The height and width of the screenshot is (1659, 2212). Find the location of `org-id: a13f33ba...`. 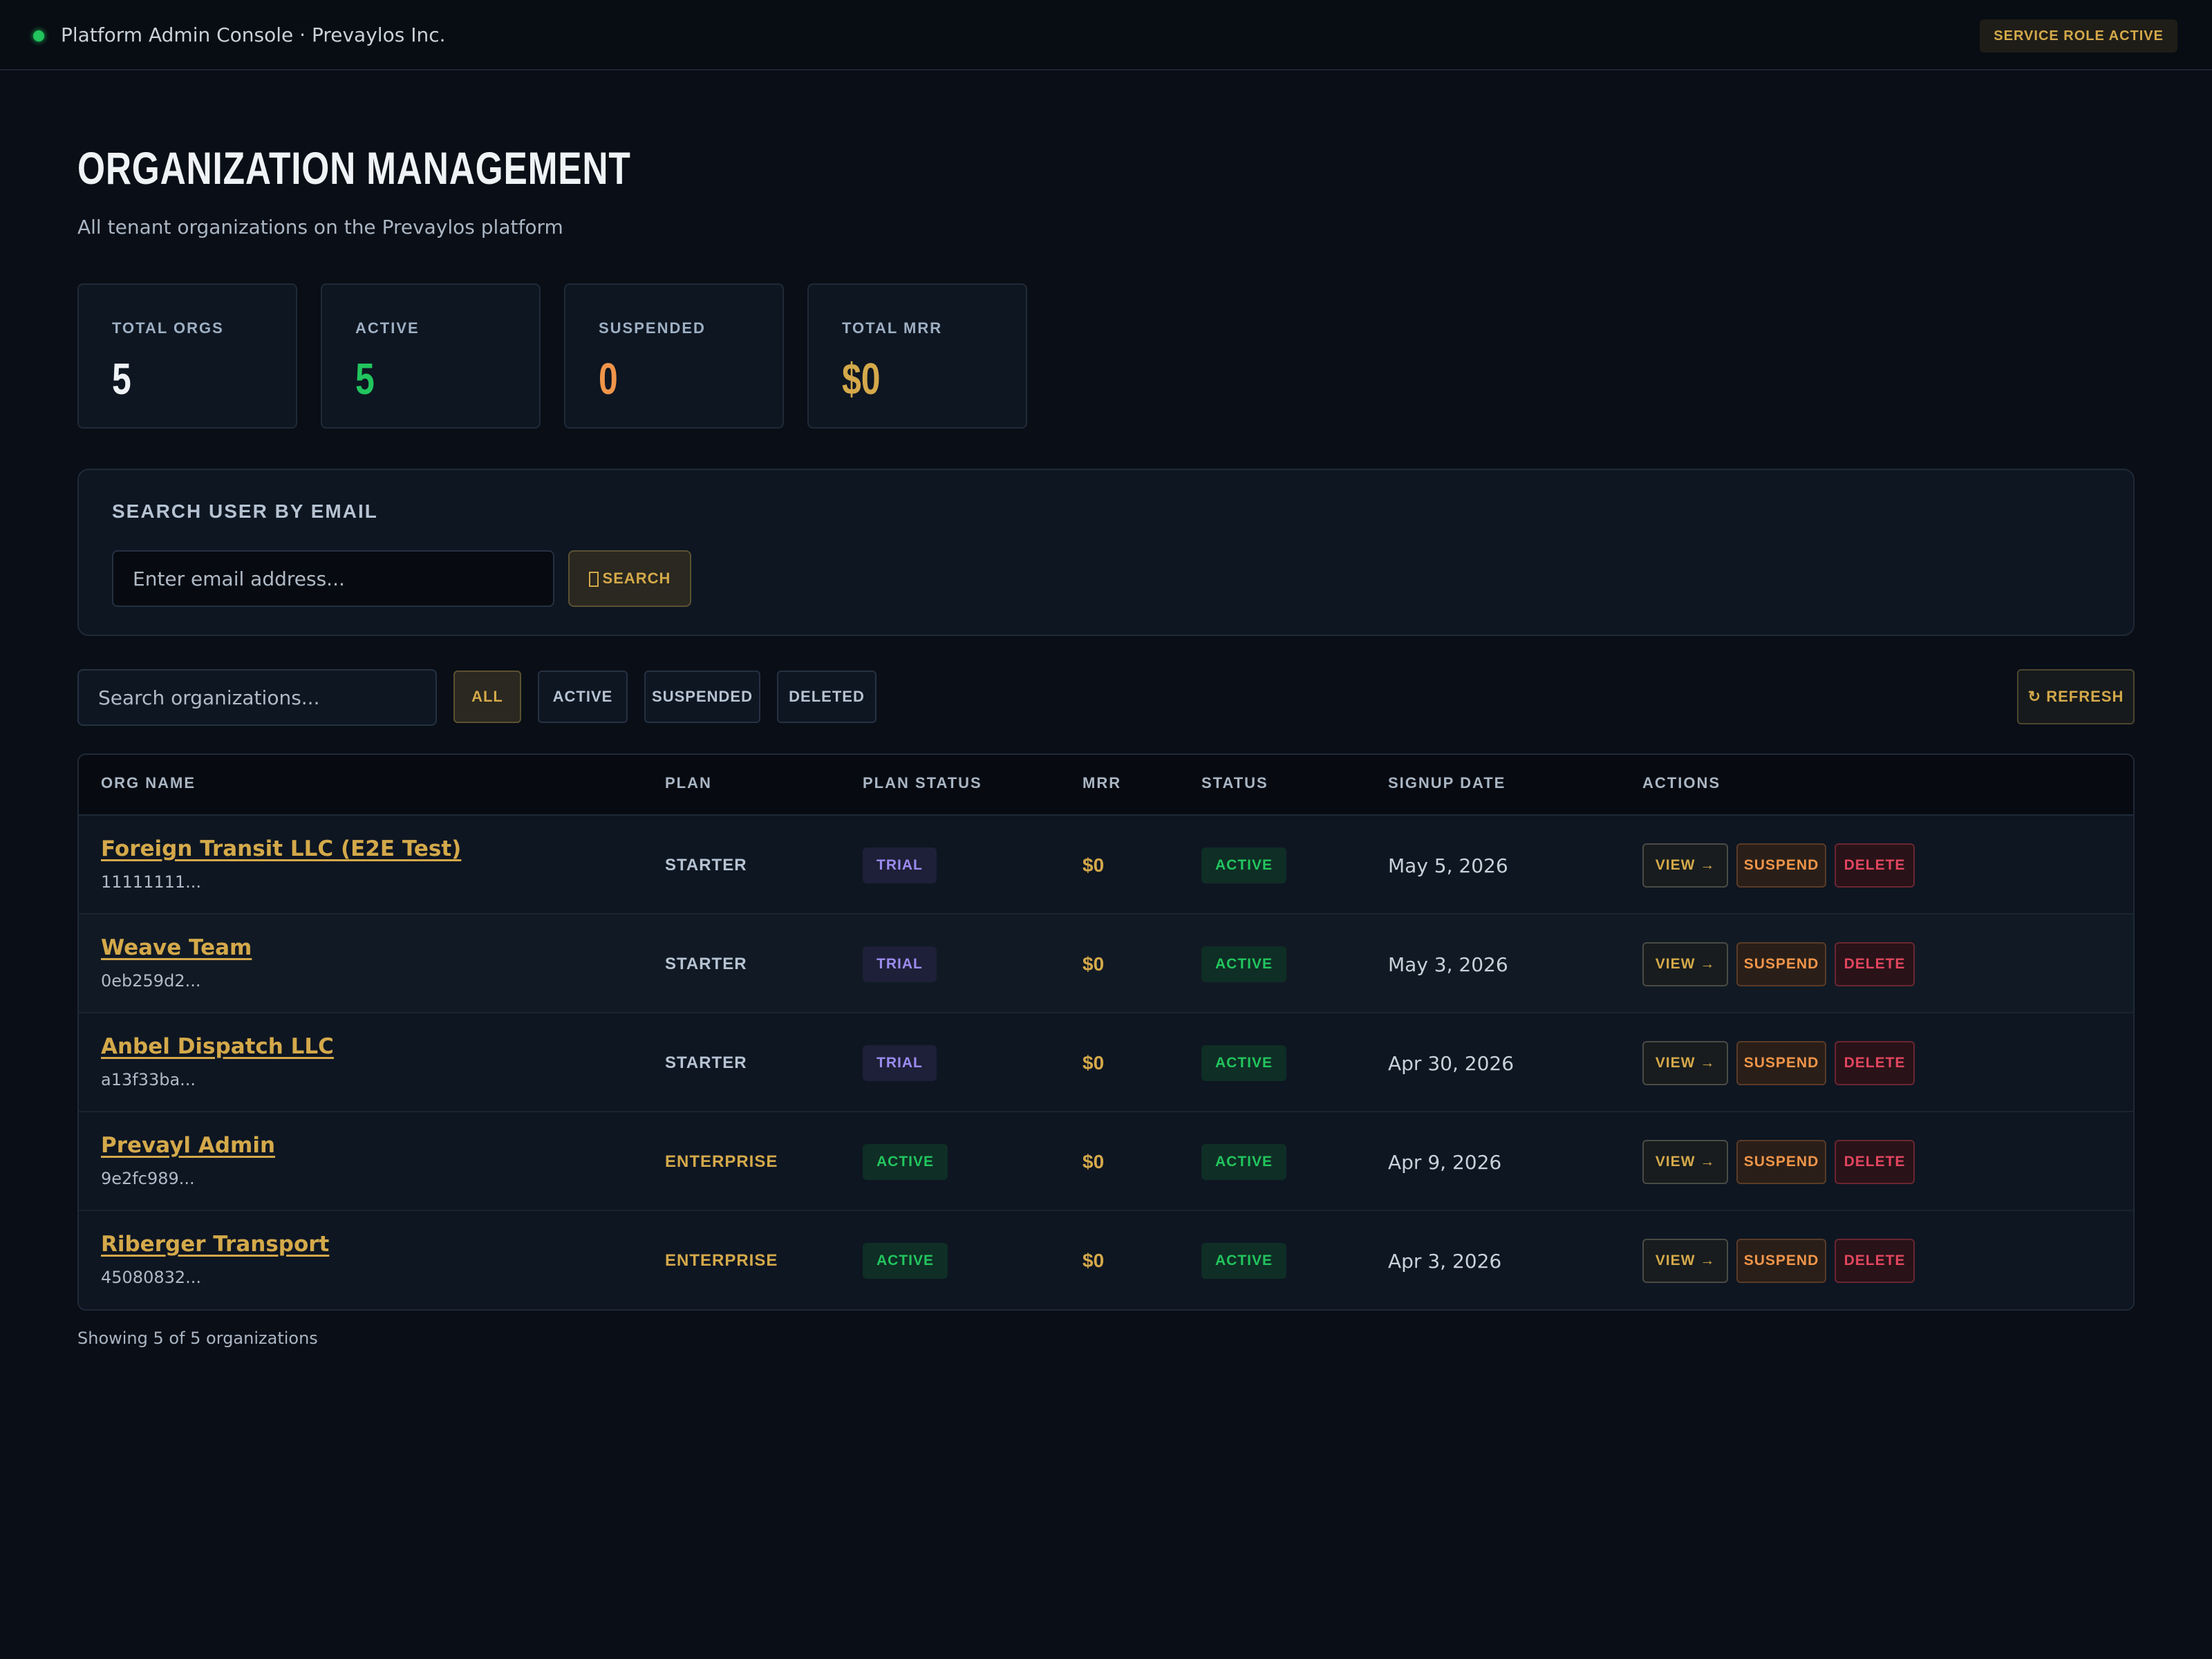

org-id: a13f33ba... is located at coordinates (148, 1079).